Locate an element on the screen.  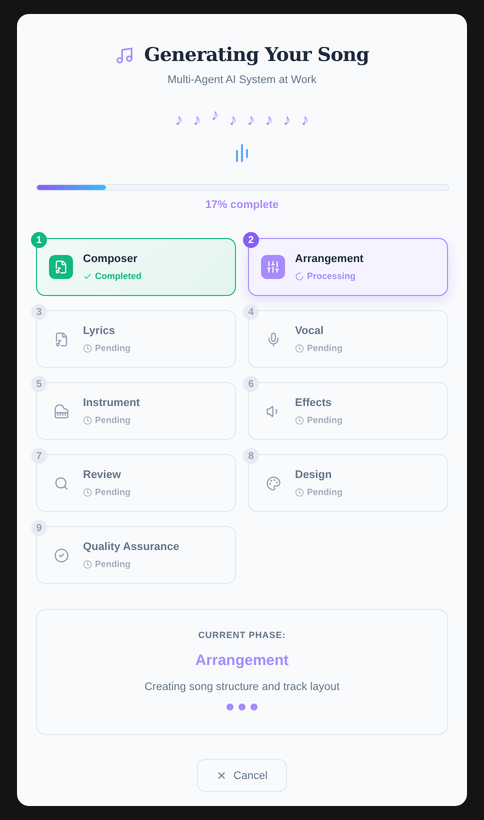
phase-description: Creating song structure and track layout is located at coordinates (242, 687).